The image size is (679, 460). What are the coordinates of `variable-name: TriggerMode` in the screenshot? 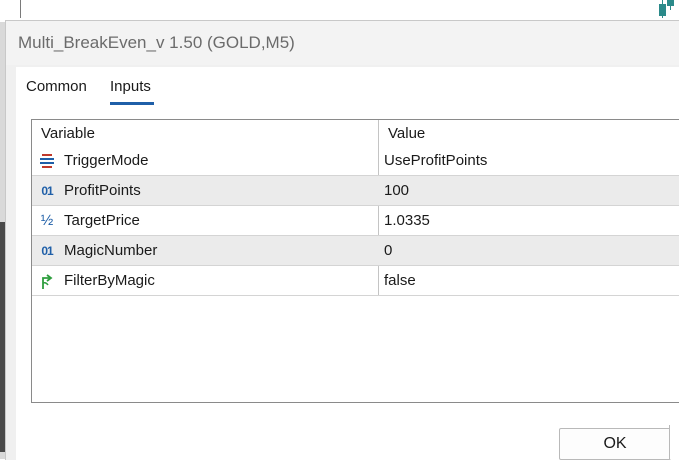 It's located at (106, 160).